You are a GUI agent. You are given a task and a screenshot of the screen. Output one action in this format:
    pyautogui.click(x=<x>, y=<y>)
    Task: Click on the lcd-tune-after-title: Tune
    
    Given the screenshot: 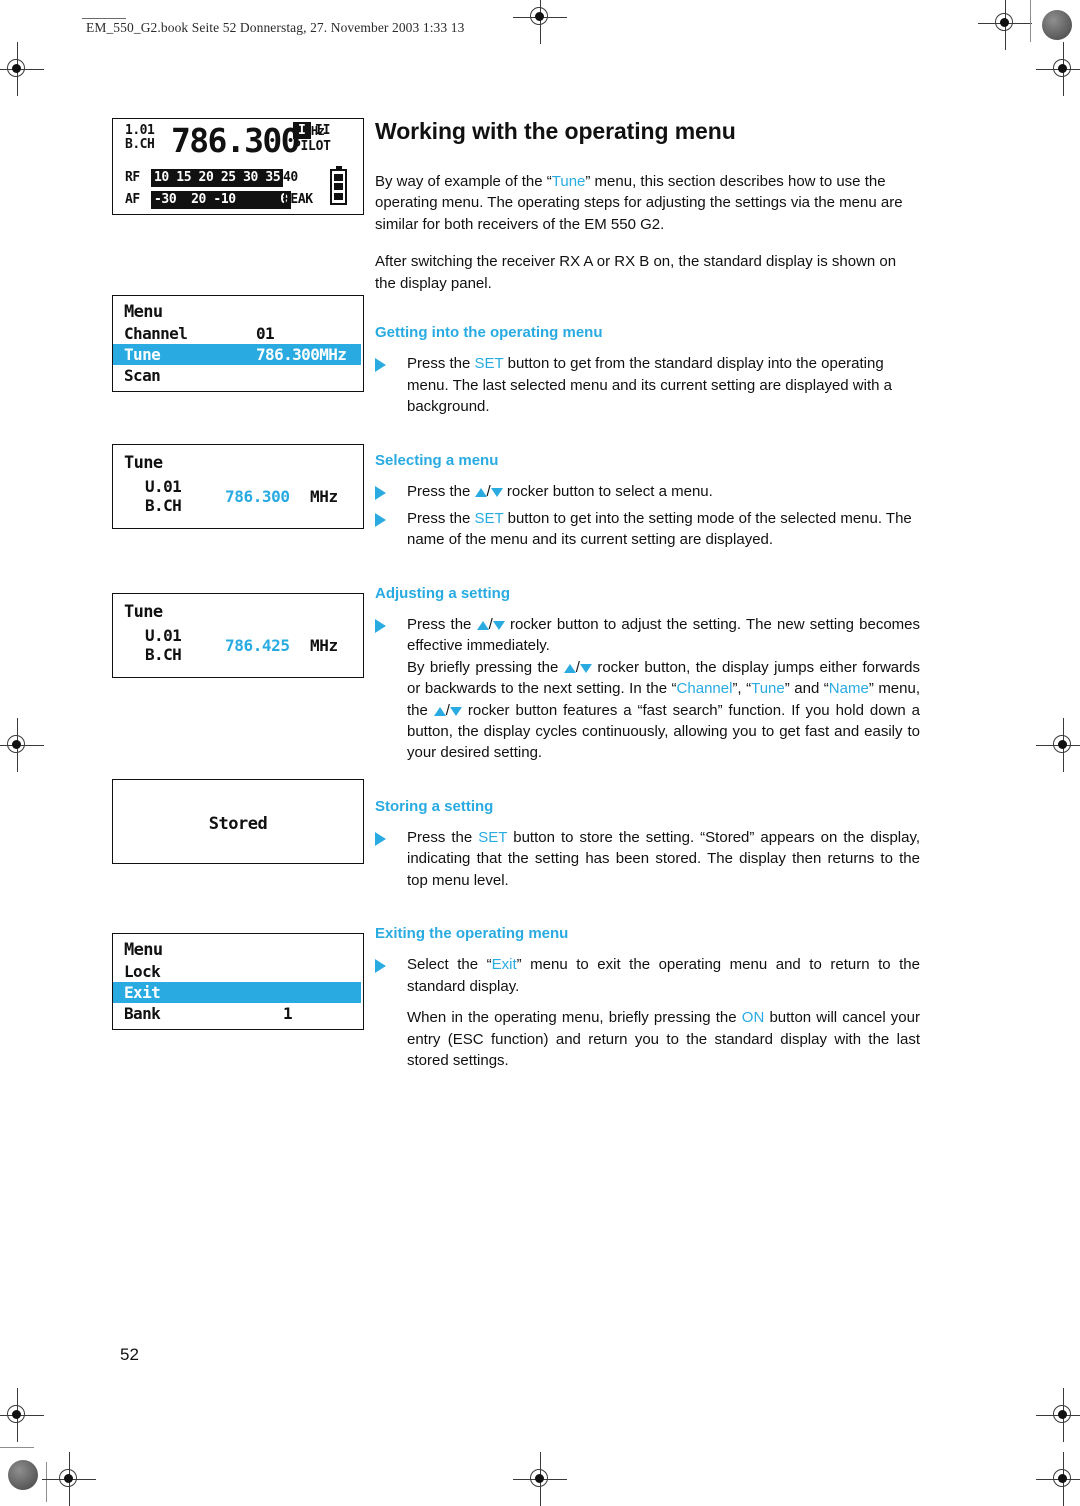 What is the action you would take?
    pyautogui.click(x=143, y=612)
    